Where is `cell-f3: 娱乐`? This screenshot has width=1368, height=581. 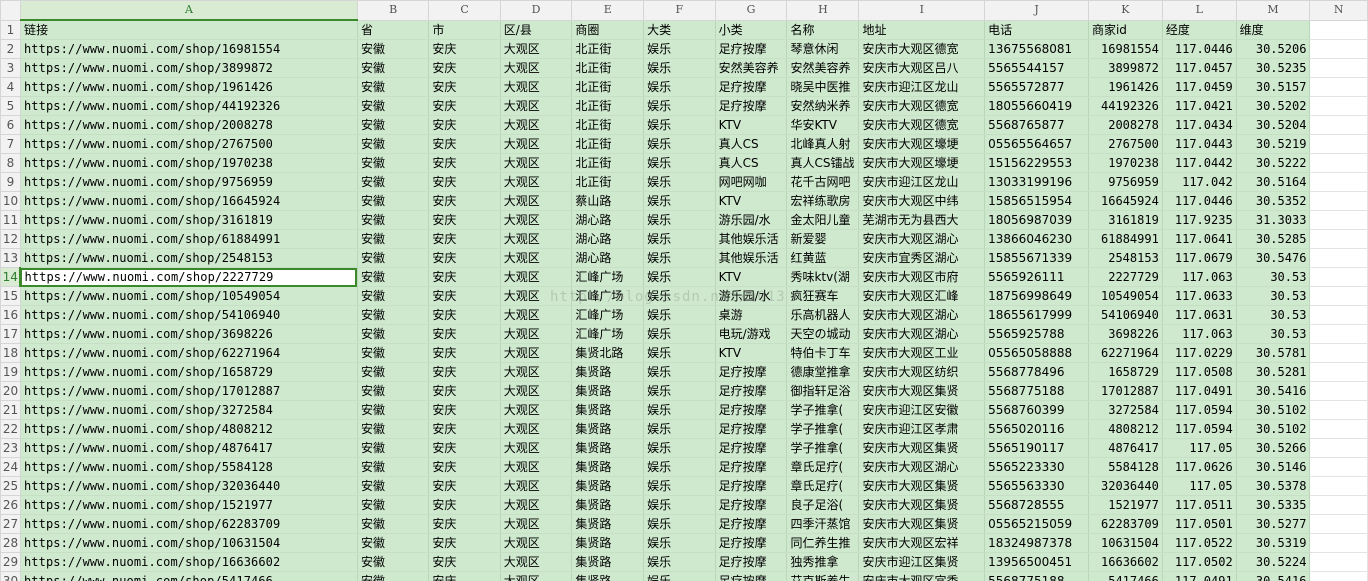 cell-f3: 娱乐 is located at coordinates (679, 68).